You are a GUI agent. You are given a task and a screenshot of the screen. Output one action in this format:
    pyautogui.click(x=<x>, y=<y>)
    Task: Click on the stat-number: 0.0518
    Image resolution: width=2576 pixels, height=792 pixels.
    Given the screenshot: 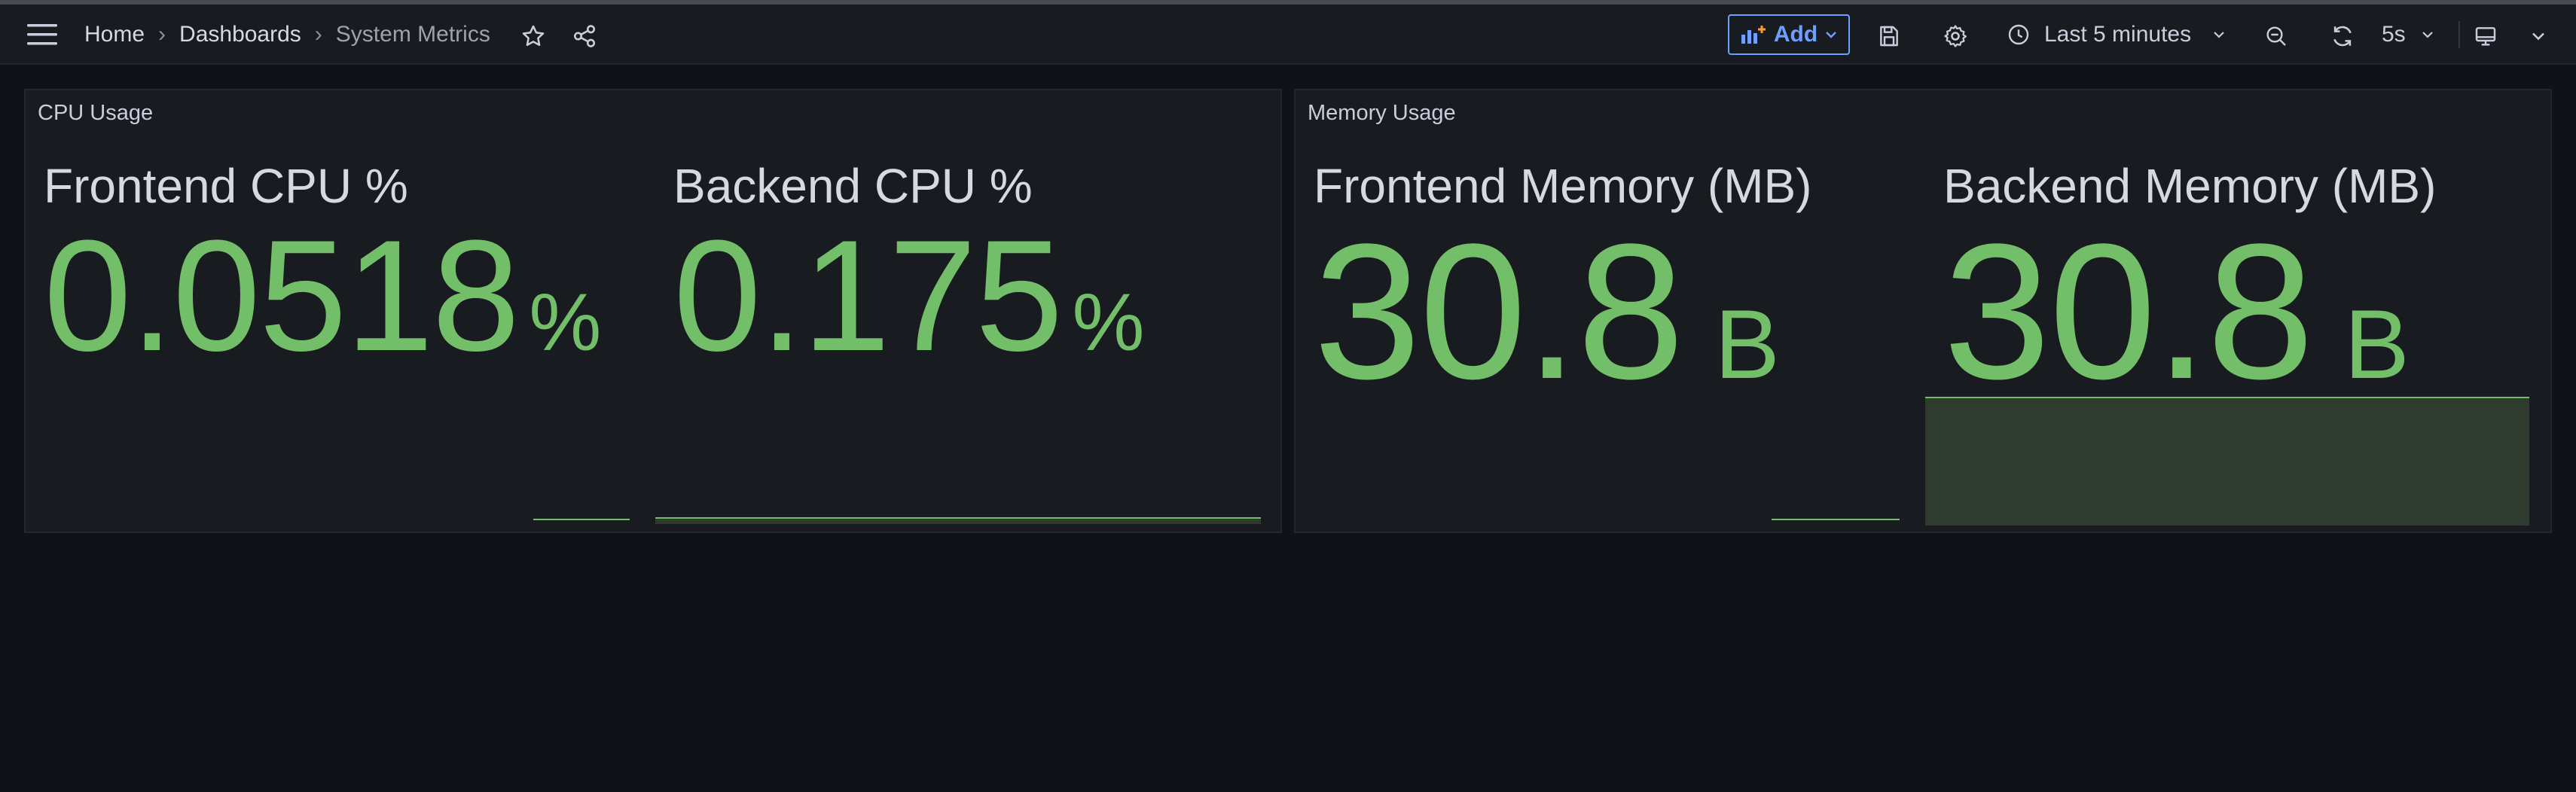 What is the action you would take?
    pyautogui.click(x=282, y=295)
    